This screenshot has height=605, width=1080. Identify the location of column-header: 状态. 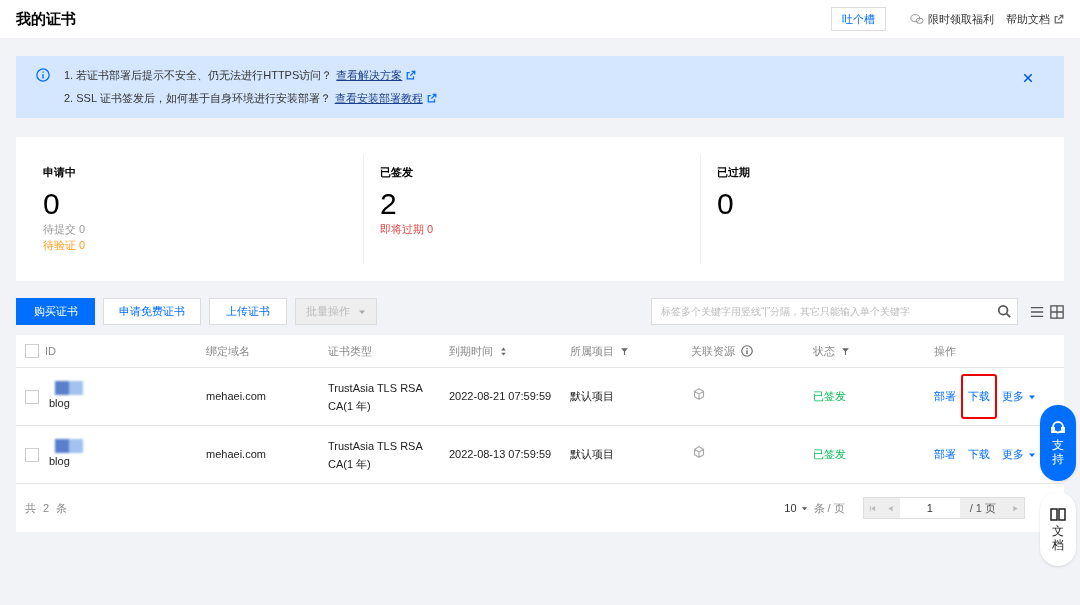
(824, 351).